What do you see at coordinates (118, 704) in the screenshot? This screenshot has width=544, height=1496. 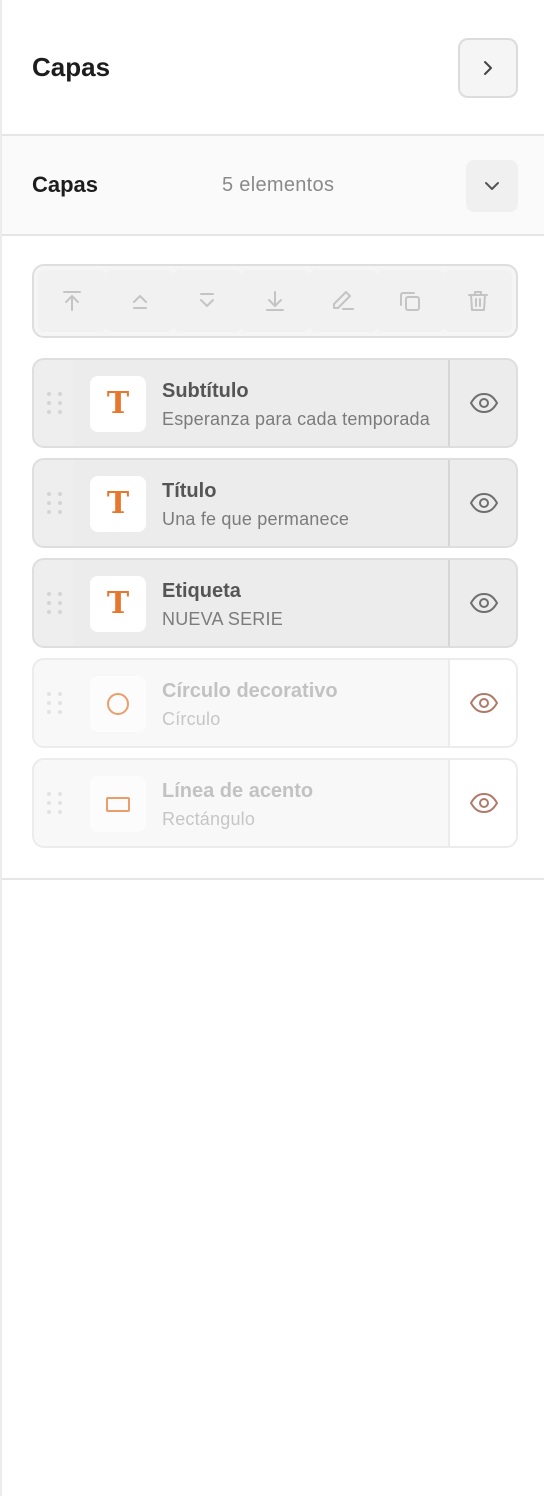 I see `circle-shape-icon` at bounding box center [118, 704].